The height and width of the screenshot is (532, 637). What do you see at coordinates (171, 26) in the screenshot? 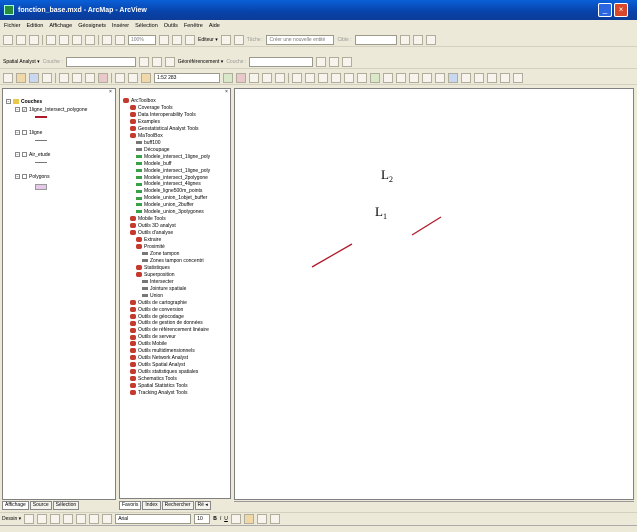
I see `menu-outils: Outils` at bounding box center [171, 26].